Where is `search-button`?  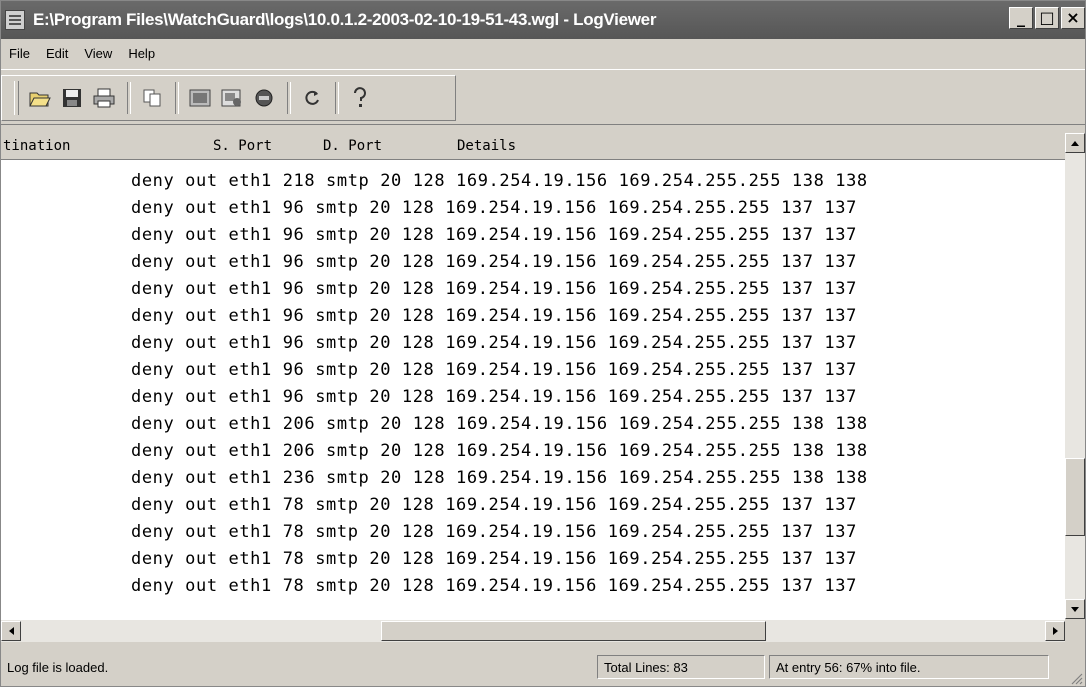 search-button is located at coordinates (200, 98).